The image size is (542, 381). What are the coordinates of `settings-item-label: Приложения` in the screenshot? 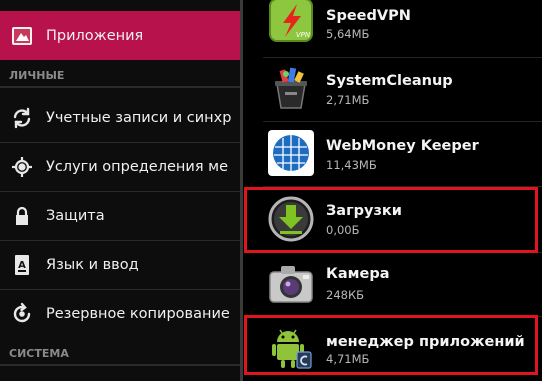 It's located at (95, 35).